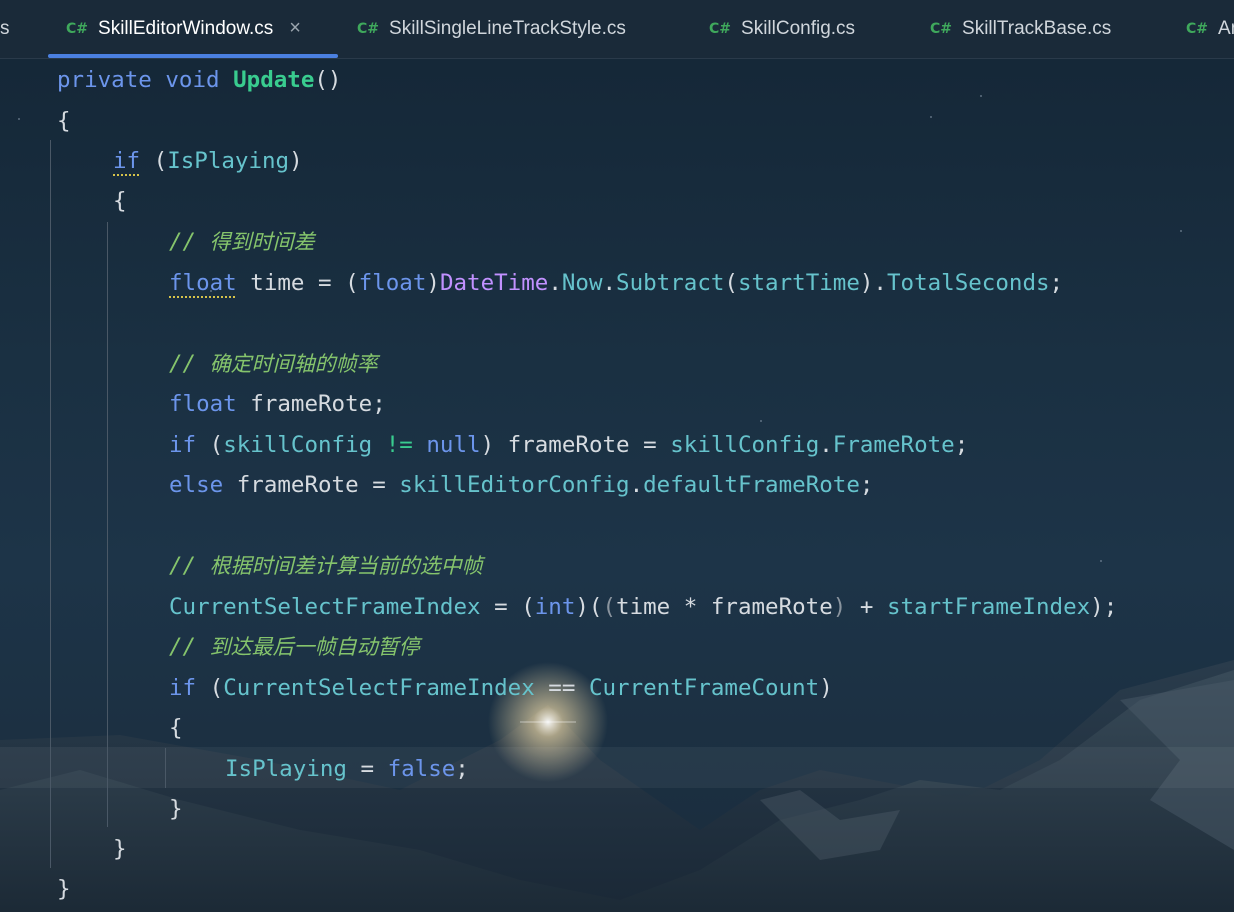 The height and width of the screenshot is (912, 1234). What do you see at coordinates (798, 28) in the screenshot?
I see `tab-label: SkillConfig.cs` at bounding box center [798, 28].